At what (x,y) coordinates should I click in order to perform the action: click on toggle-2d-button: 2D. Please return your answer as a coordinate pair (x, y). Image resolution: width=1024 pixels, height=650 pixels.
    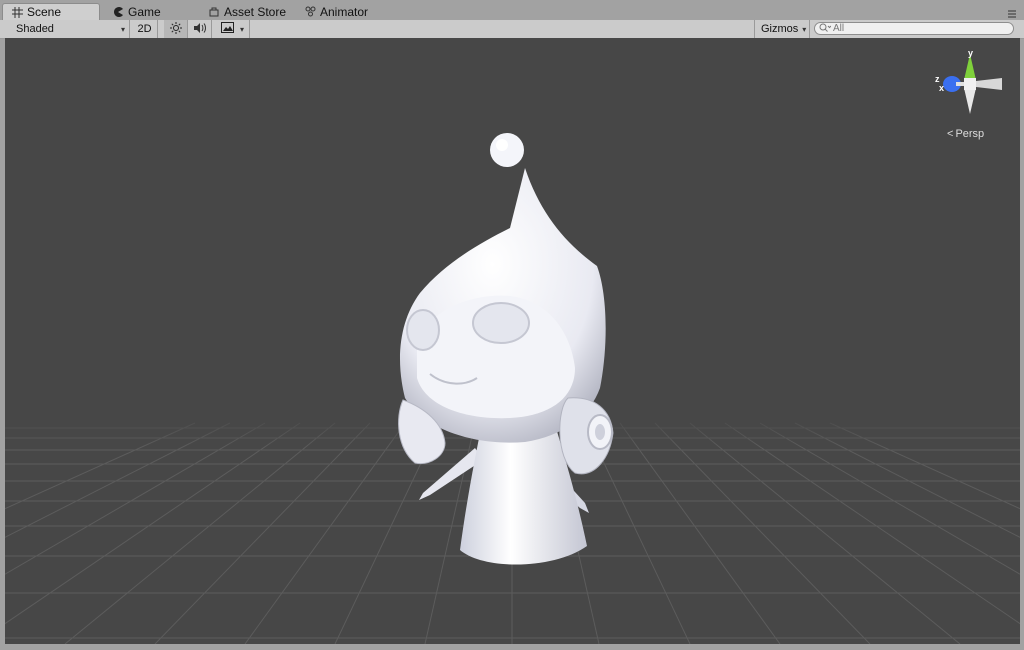
    Looking at the image, I should click on (145, 29).